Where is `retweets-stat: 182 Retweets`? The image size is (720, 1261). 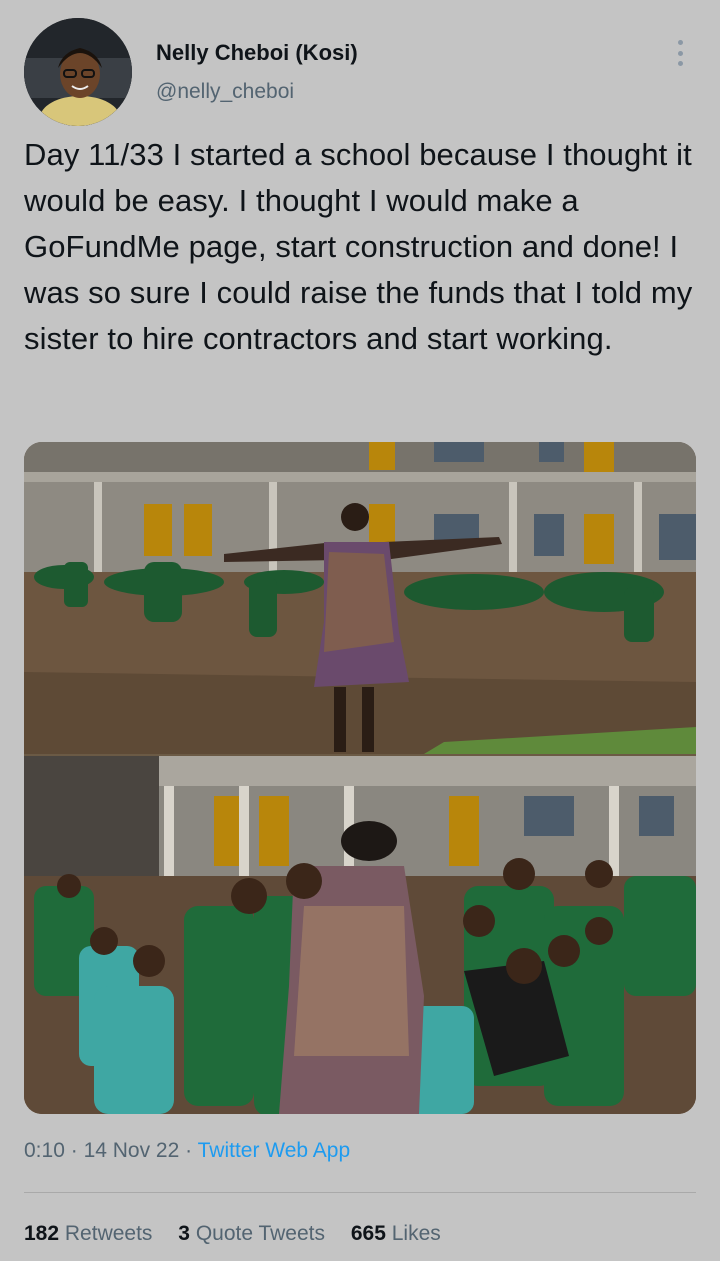
retweets-stat: 182 Retweets is located at coordinates (88, 1233).